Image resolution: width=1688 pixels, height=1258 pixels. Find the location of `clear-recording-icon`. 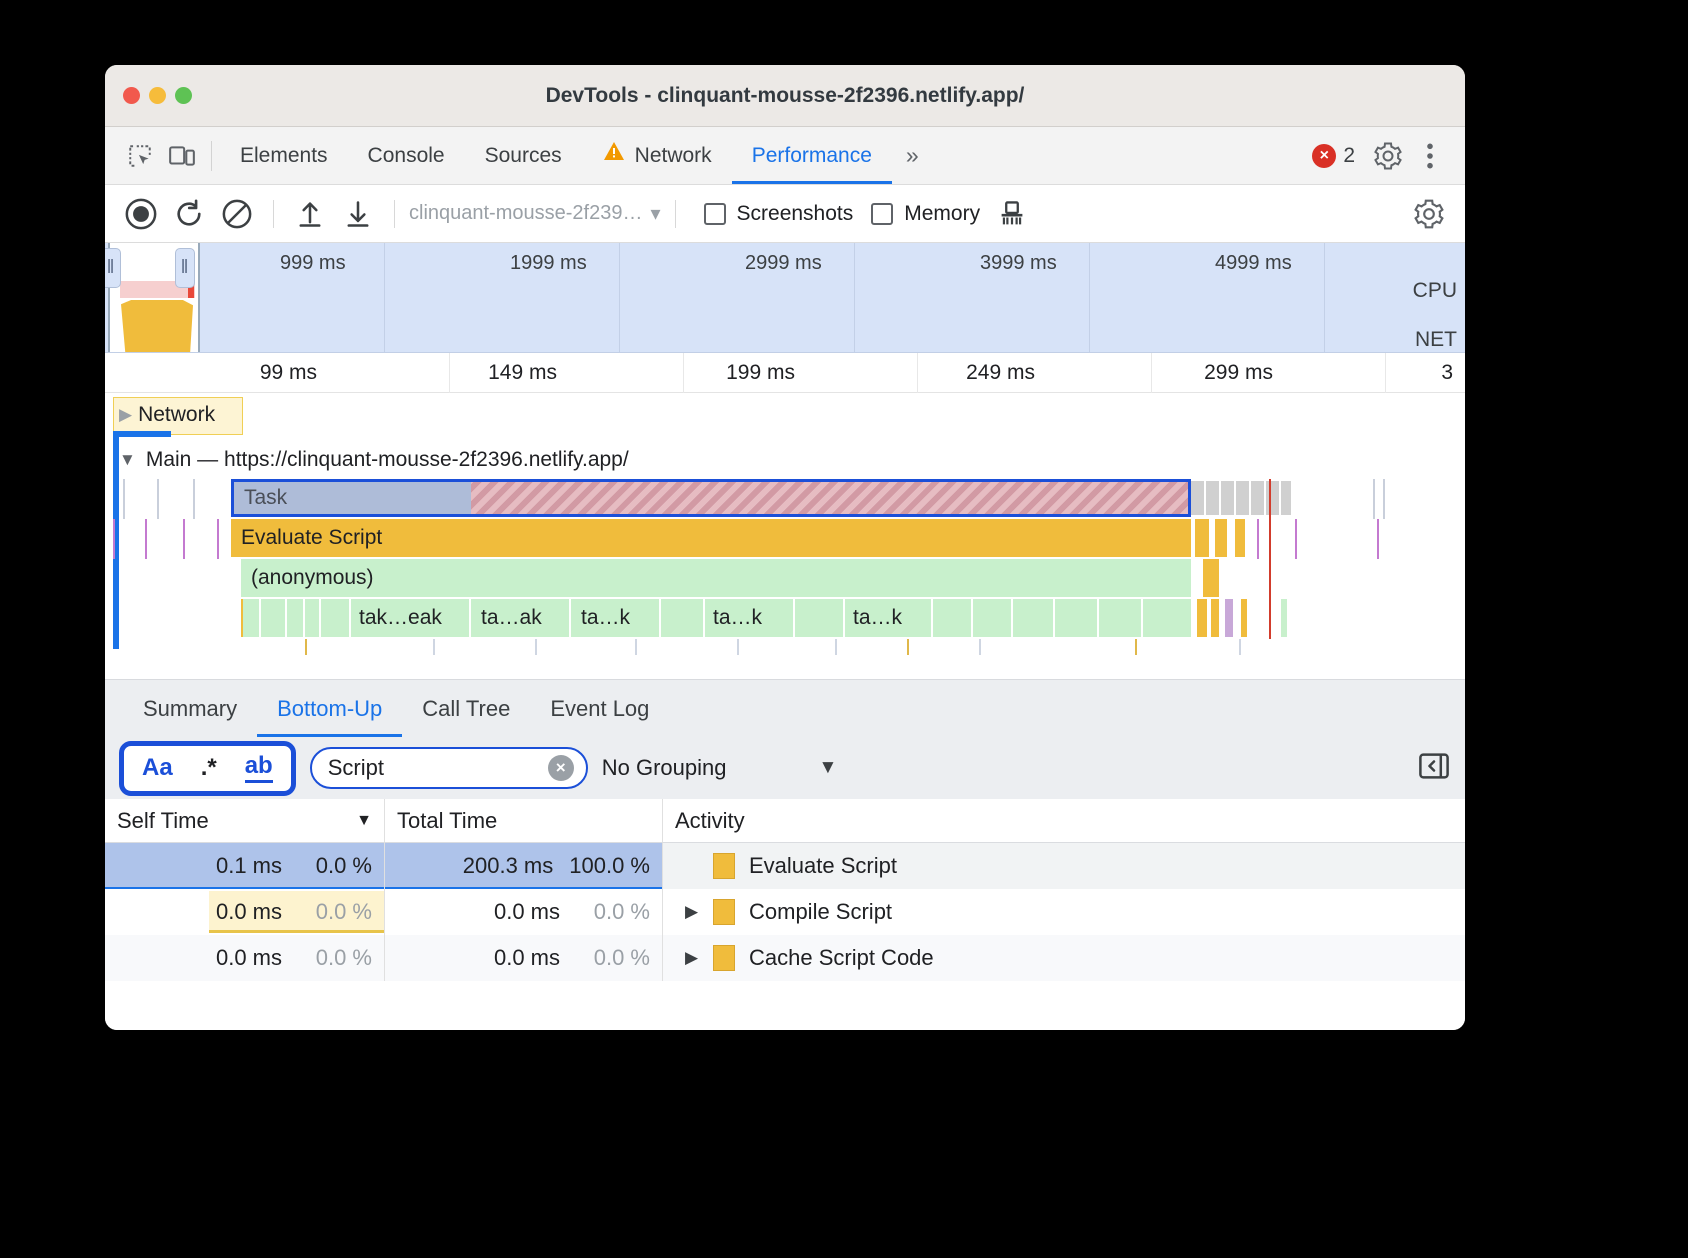

clear-recording-icon is located at coordinates (237, 214).